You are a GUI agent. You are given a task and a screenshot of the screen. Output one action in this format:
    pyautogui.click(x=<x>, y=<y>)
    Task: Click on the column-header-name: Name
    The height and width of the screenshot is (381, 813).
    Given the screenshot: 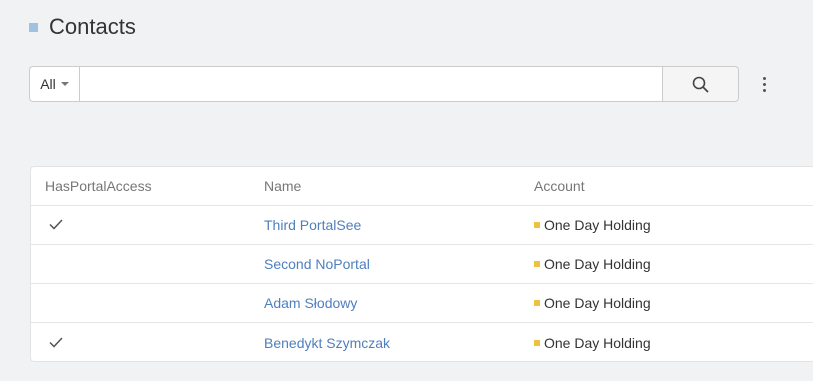 What is the action you would take?
    pyautogui.click(x=386, y=186)
    